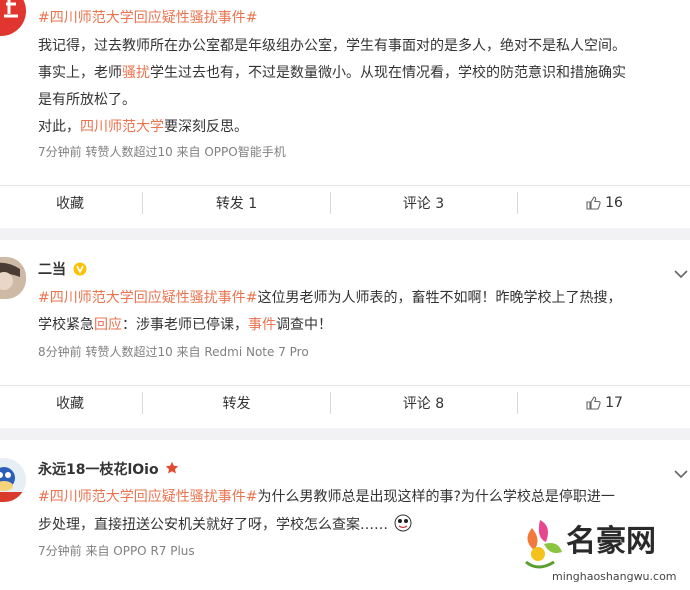 The image size is (690, 590). I want to click on username-text: 二当, so click(52, 270).